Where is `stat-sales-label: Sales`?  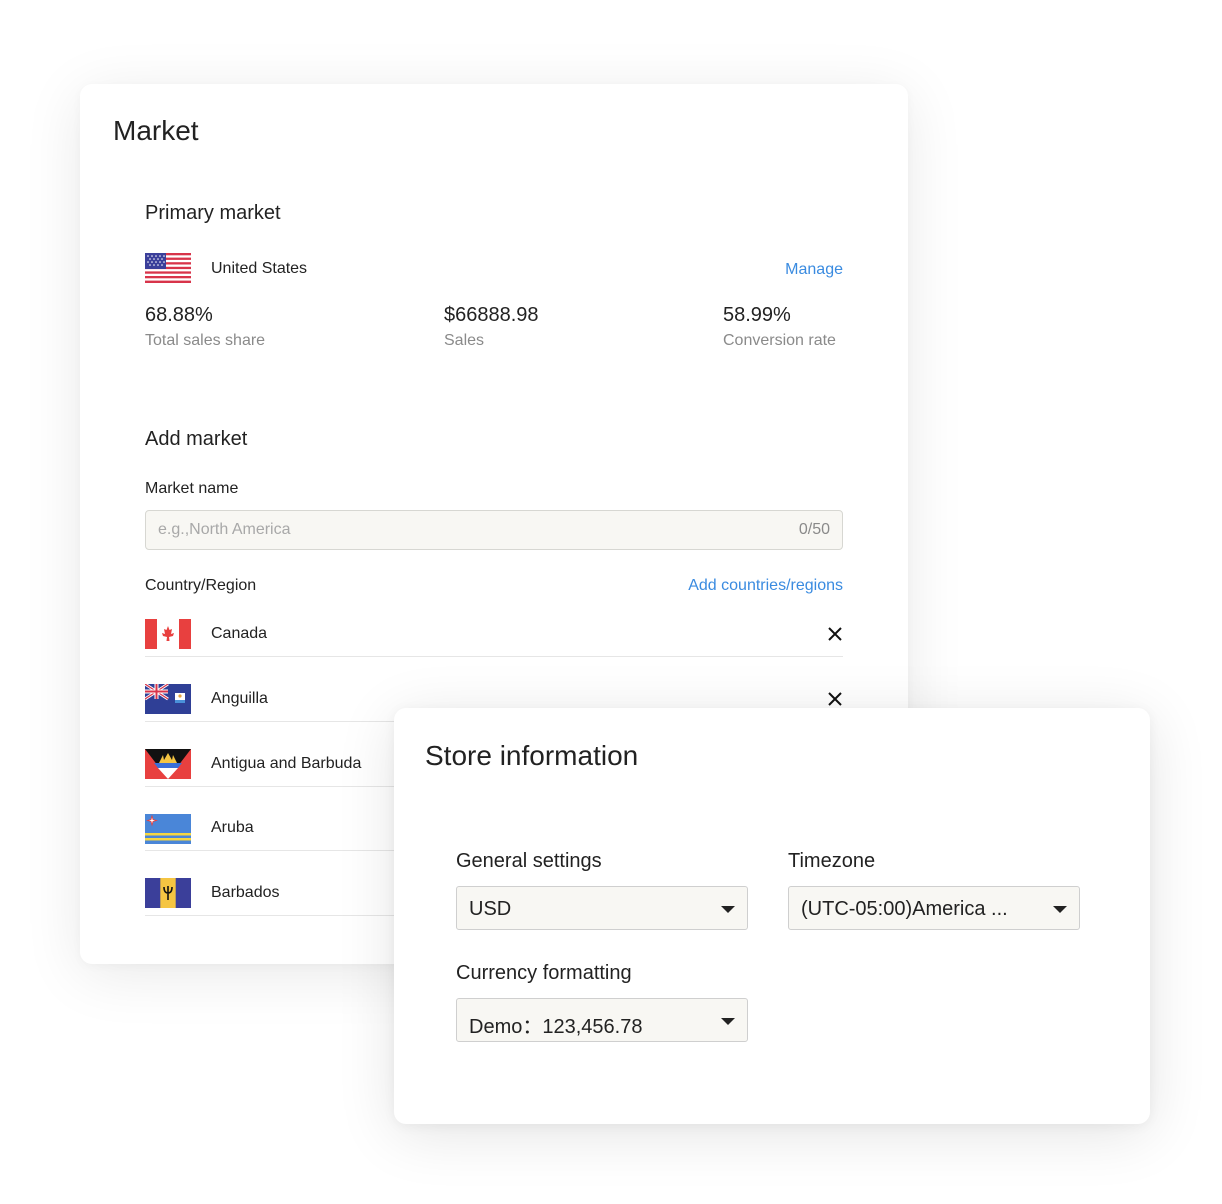
stat-sales-label: Sales is located at coordinates (464, 340).